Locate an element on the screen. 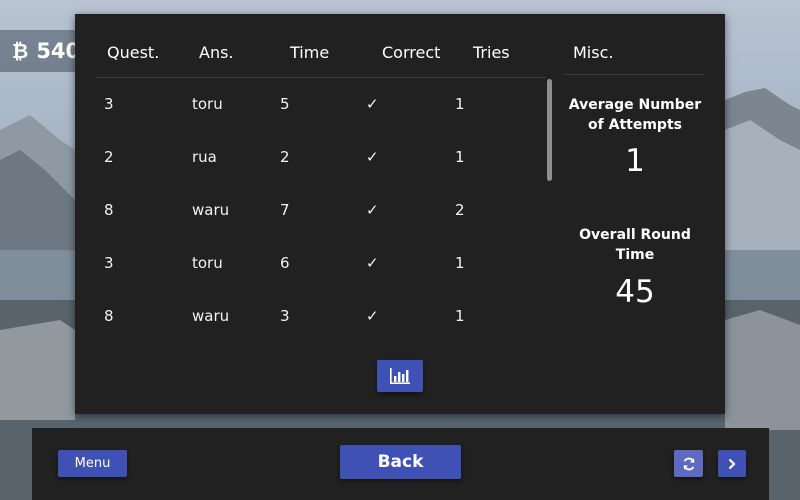 The width and height of the screenshot is (800, 500). table-row: 8 waru 7 ✓ 2 is located at coordinates (311, 210).